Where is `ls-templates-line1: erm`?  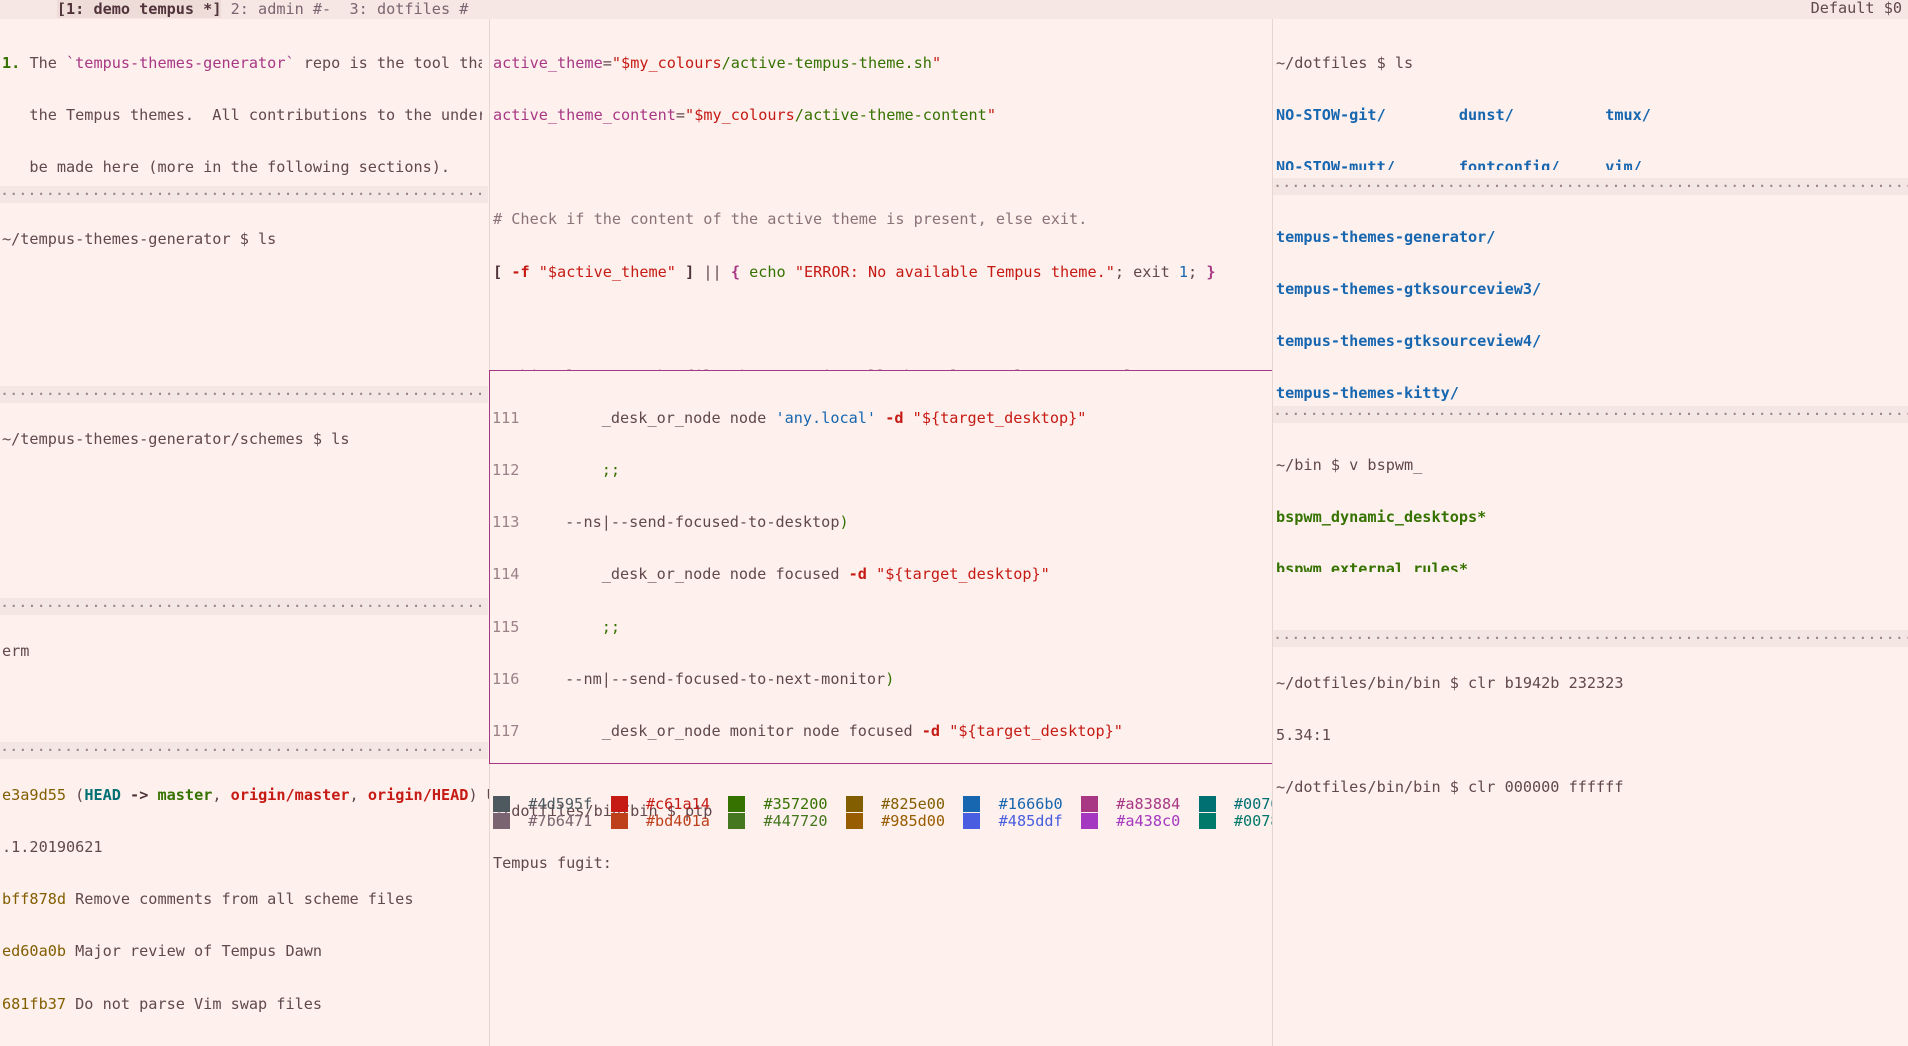
ls-templates-line1: erm is located at coordinates (16, 650).